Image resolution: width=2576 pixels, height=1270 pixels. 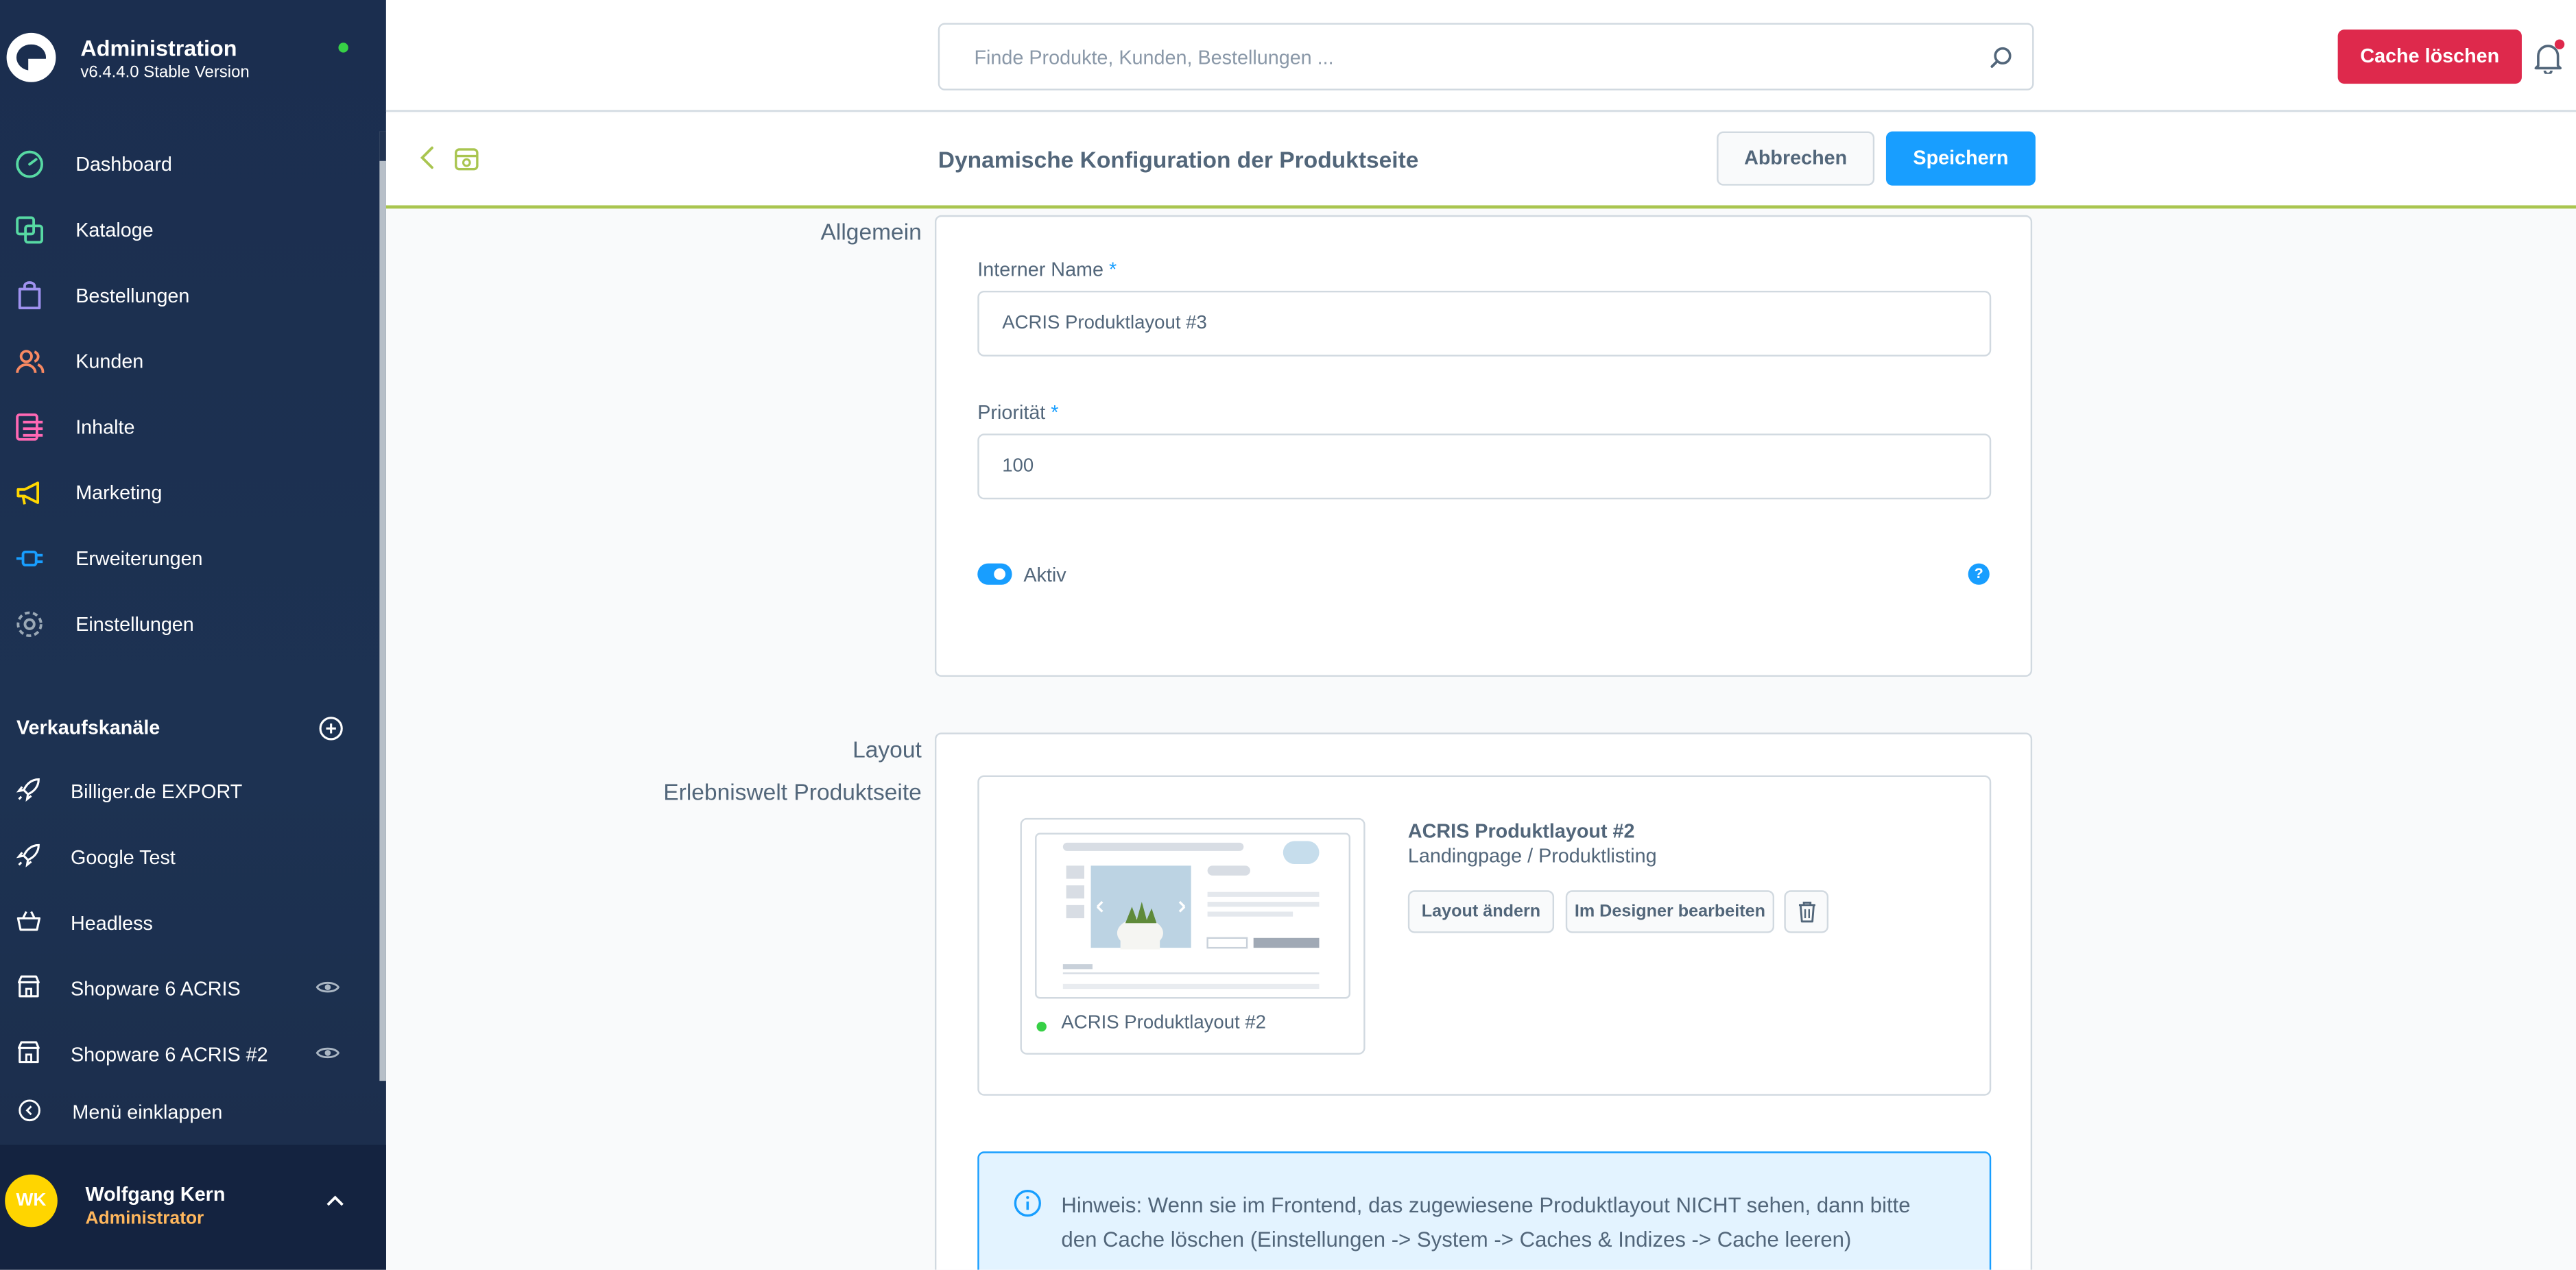 I want to click on layout-thumbnail, so click(x=1191, y=915).